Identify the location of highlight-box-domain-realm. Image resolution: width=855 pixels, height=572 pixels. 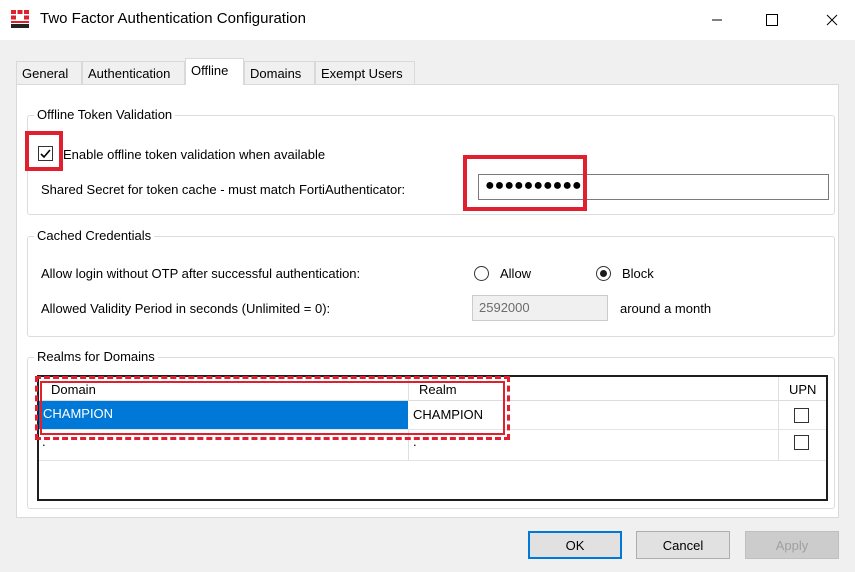
(272, 408).